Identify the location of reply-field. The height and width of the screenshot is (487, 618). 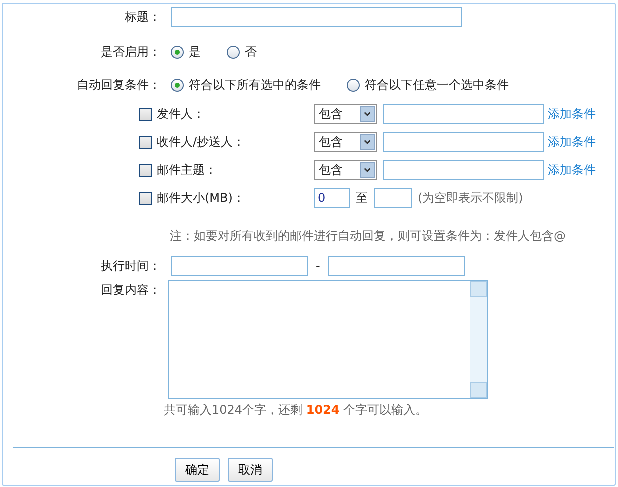
(328, 339).